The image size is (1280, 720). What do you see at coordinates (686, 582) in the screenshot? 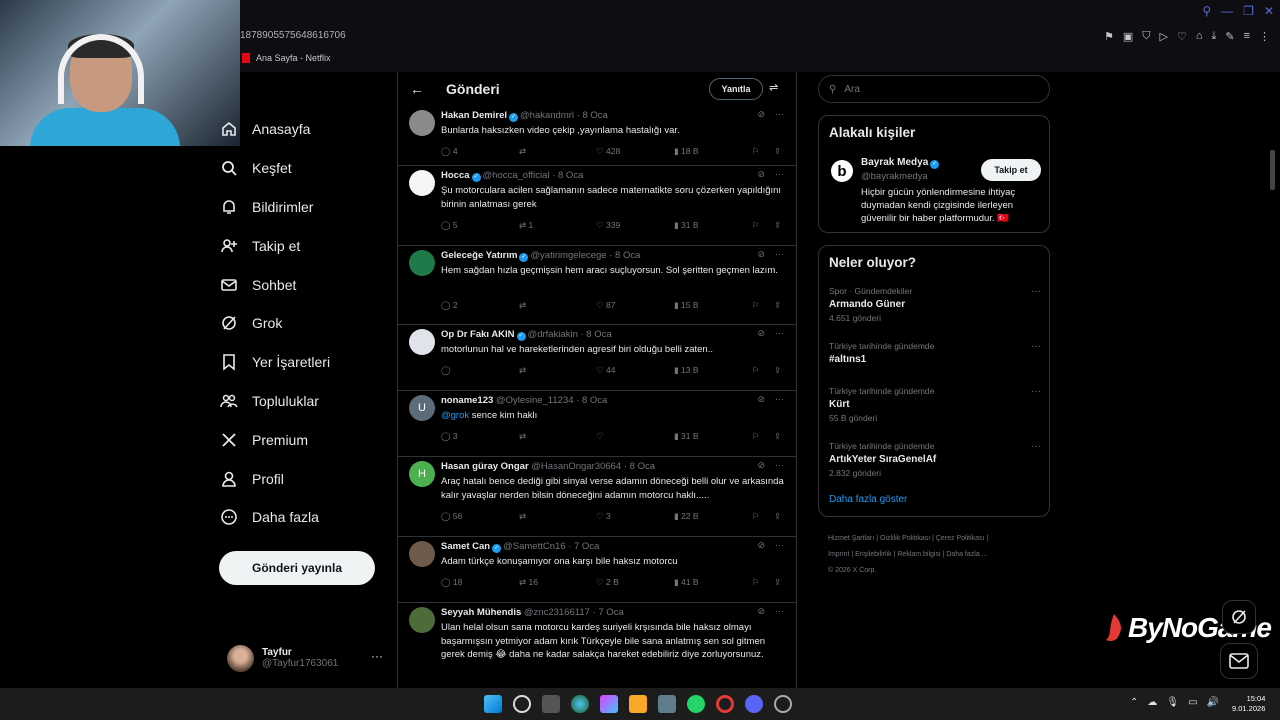
I see `views-button: ▮ 41 B` at bounding box center [686, 582].